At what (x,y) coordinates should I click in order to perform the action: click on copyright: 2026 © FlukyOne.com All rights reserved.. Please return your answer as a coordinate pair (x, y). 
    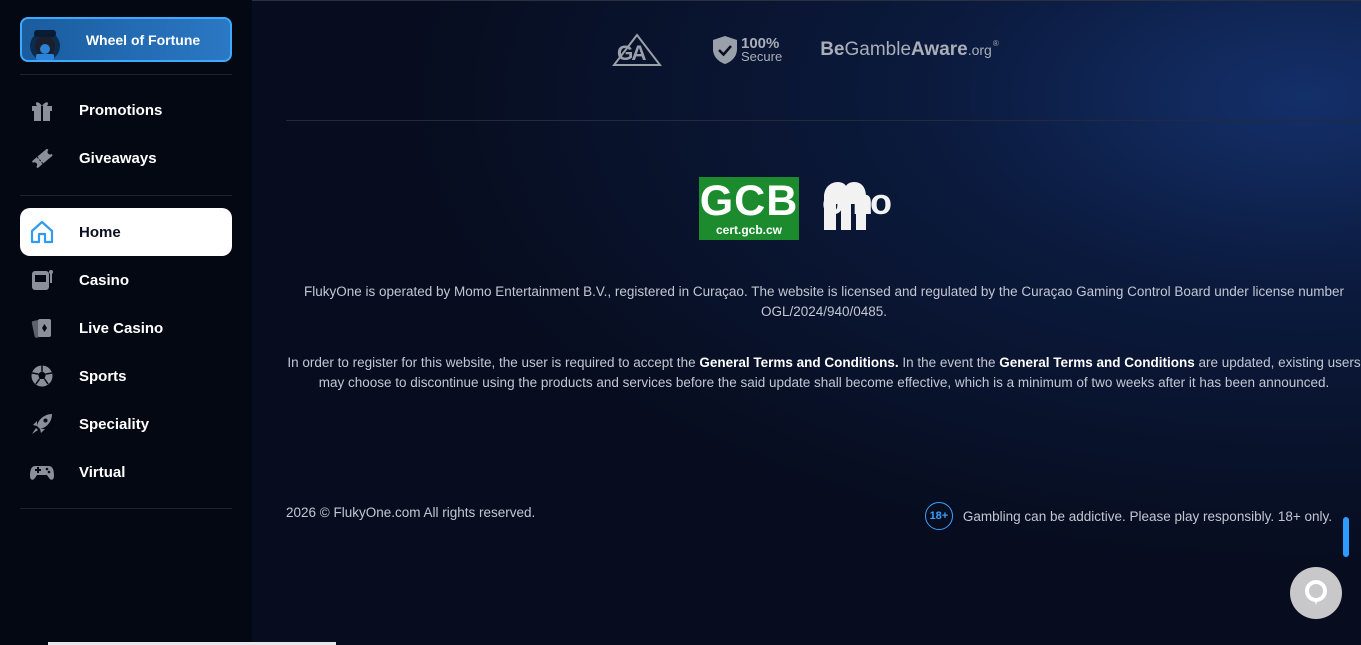
    Looking at the image, I should click on (411, 512).